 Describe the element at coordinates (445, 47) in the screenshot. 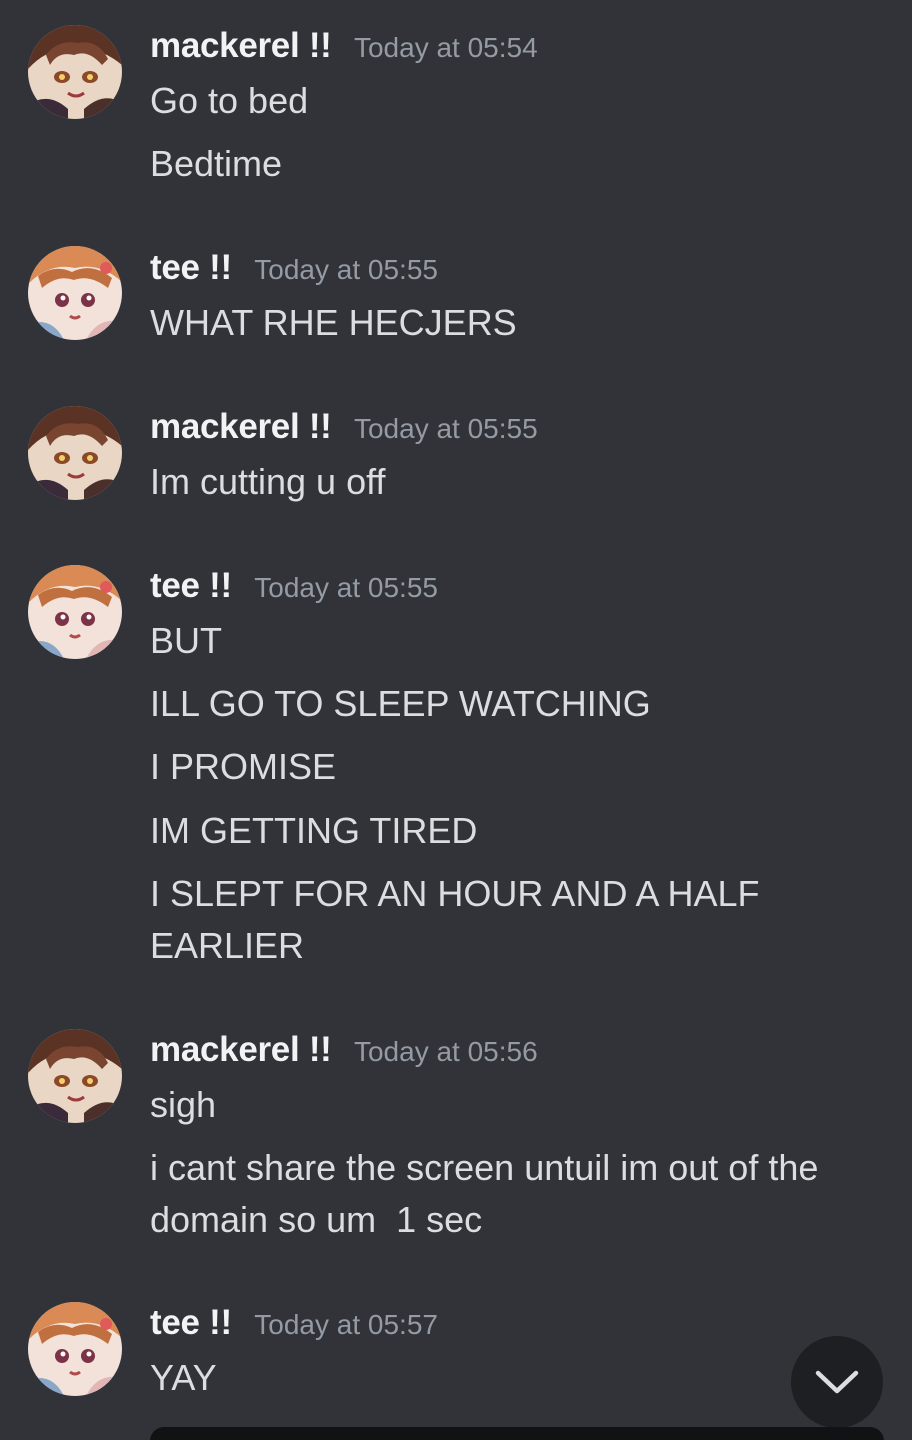

I see `timestamp: Today at 05:54` at that location.